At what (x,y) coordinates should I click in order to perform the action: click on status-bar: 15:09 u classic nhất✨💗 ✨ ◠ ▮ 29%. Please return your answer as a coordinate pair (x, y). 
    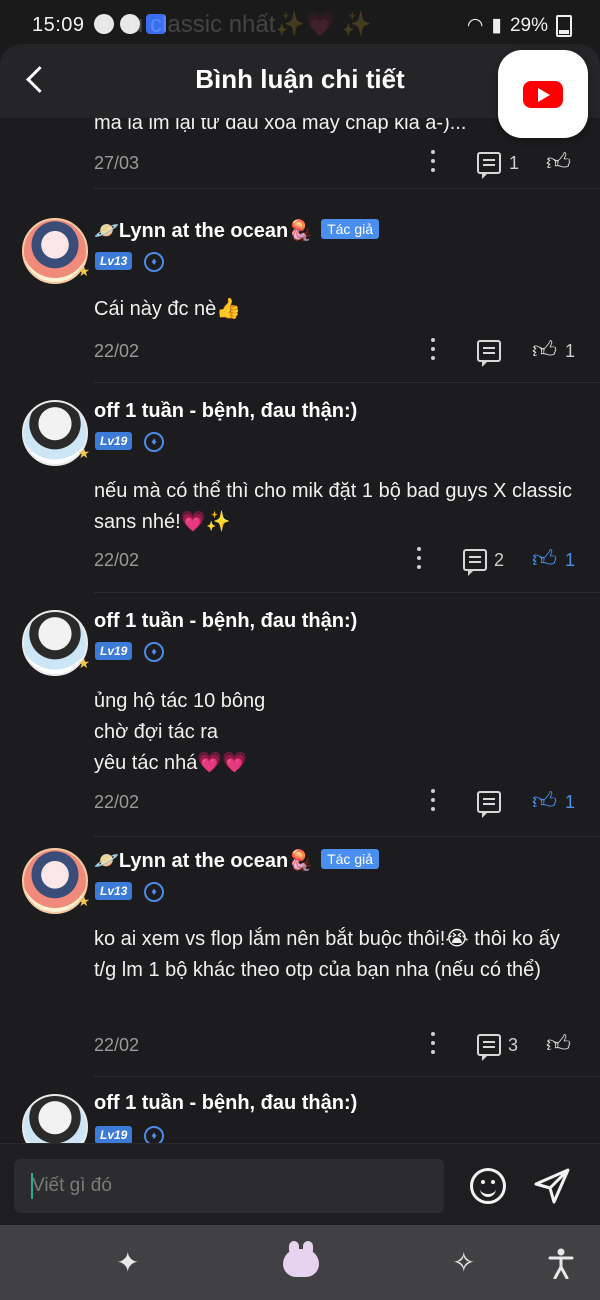
    Looking at the image, I should click on (300, 24).